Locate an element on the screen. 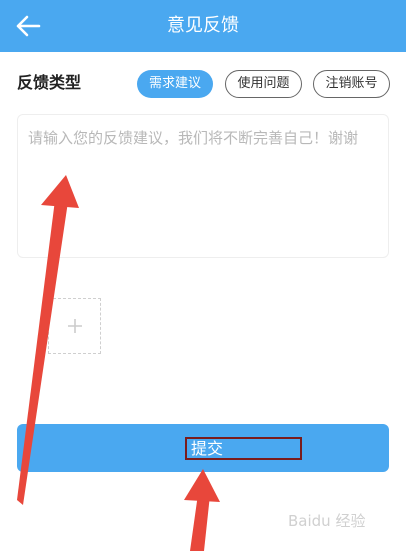 The image size is (406, 551). page-title: 意见反馈 is located at coordinates (203, 25).